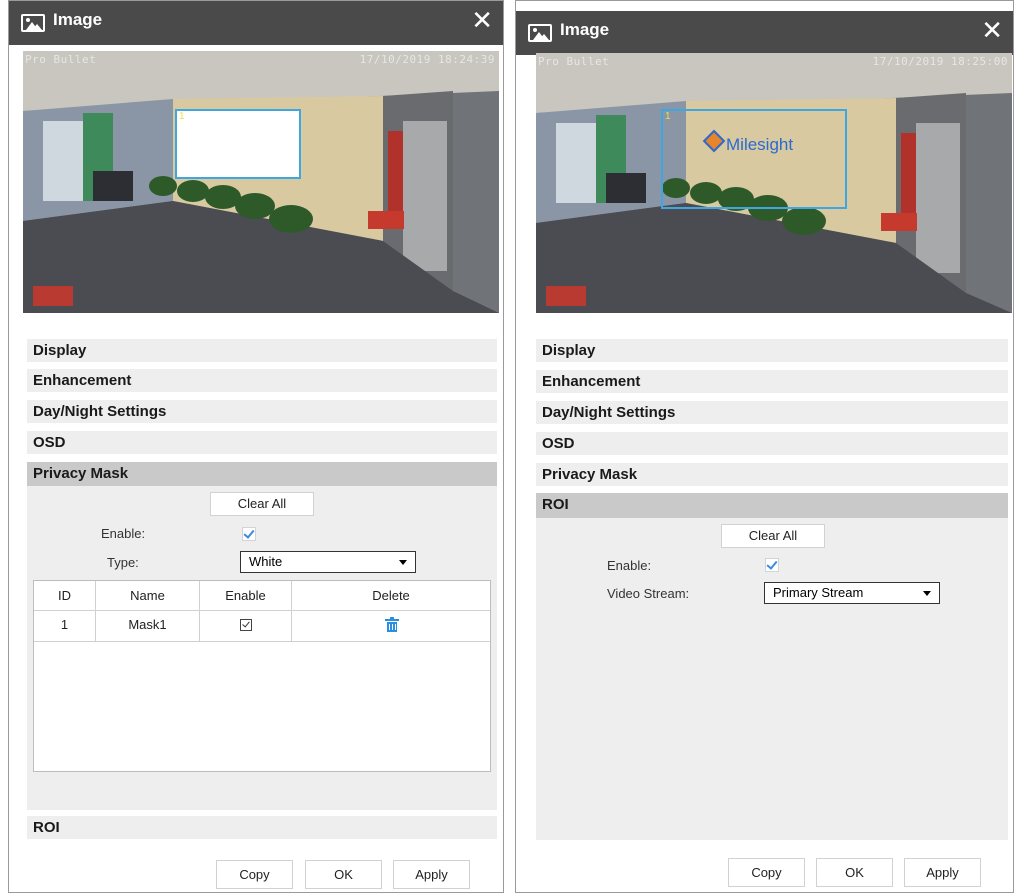 The width and height of the screenshot is (1016, 893). What do you see at coordinates (123, 562) in the screenshot?
I see `type-label: Type:` at bounding box center [123, 562].